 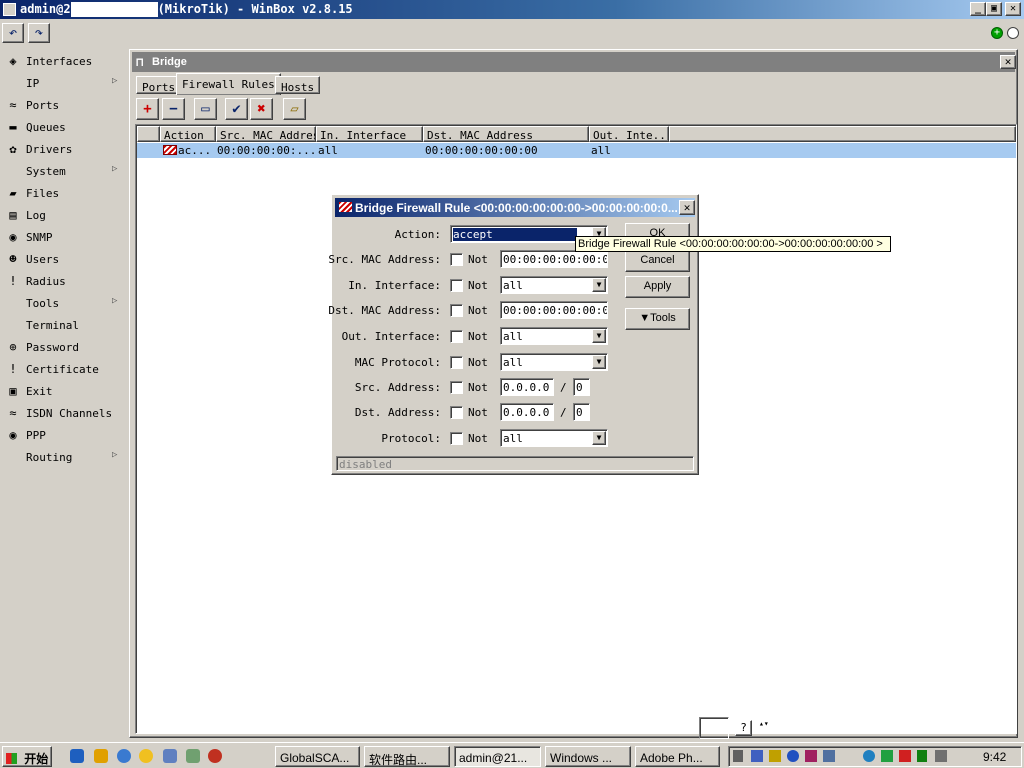 What do you see at coordinates (657, 319) in the screenshot?
I see `tools-button: ▼Tools` at bounding box center [657, 319].